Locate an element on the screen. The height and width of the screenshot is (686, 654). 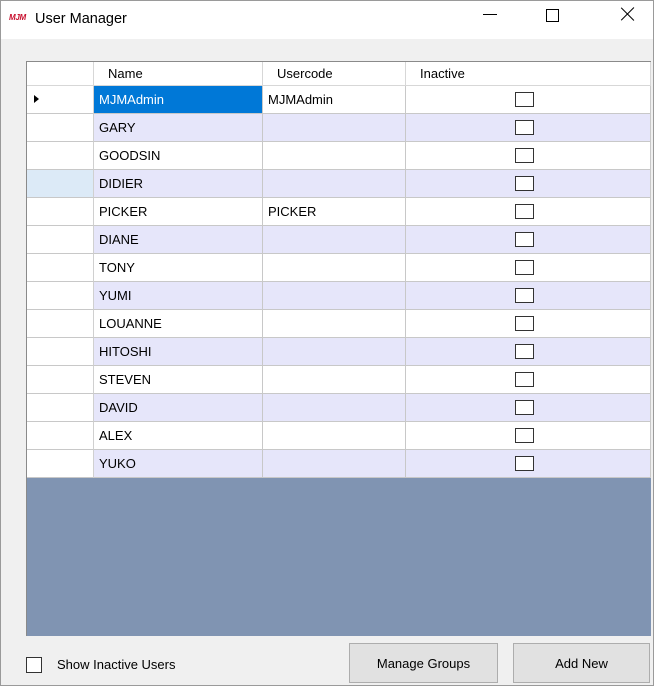
table-row: DIDIER is located at coordinates (339, 184).